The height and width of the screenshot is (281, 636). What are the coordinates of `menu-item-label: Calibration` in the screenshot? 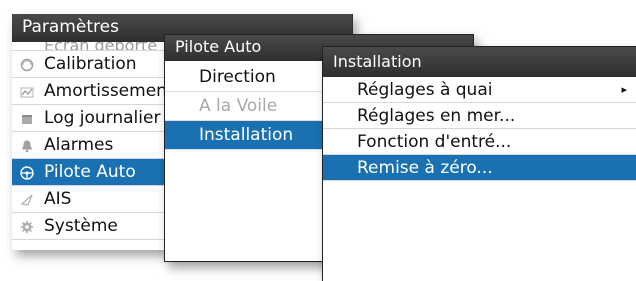 It's located at (90, 64).